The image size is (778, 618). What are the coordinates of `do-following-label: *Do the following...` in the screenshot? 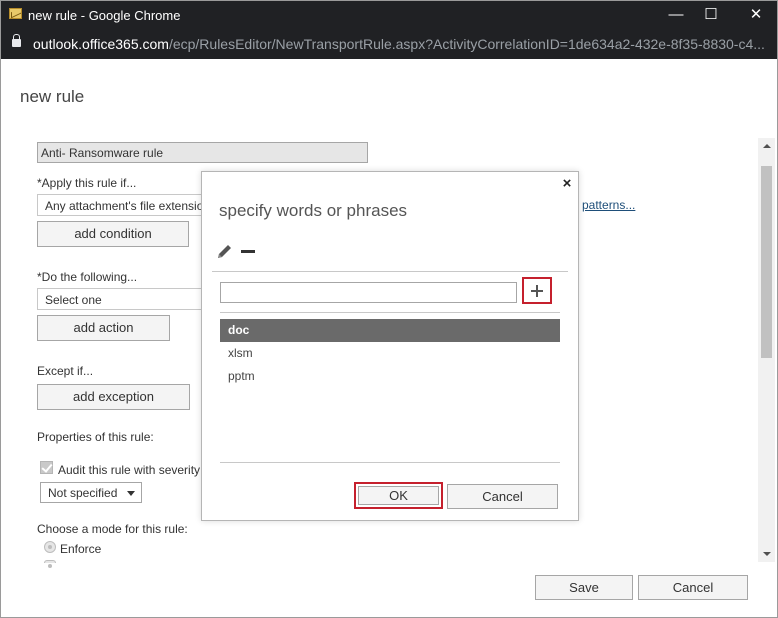 It's located at (87, 277).